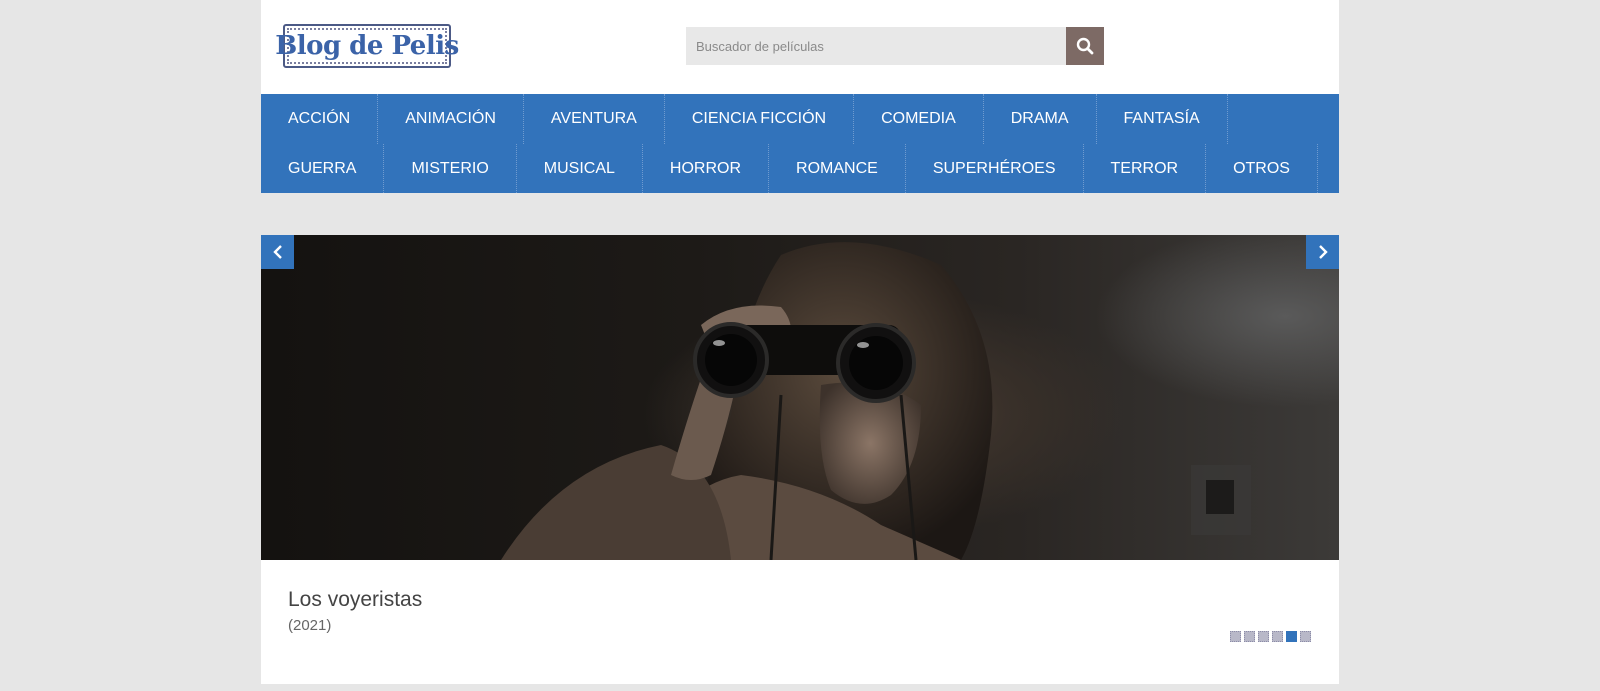 Image resolution: width=1600 pixels, height=691 pixels. Describe the element at coordinates (450, 168) in the screenshot. I see `nav-item-misterio: MISTERIO` at that location.